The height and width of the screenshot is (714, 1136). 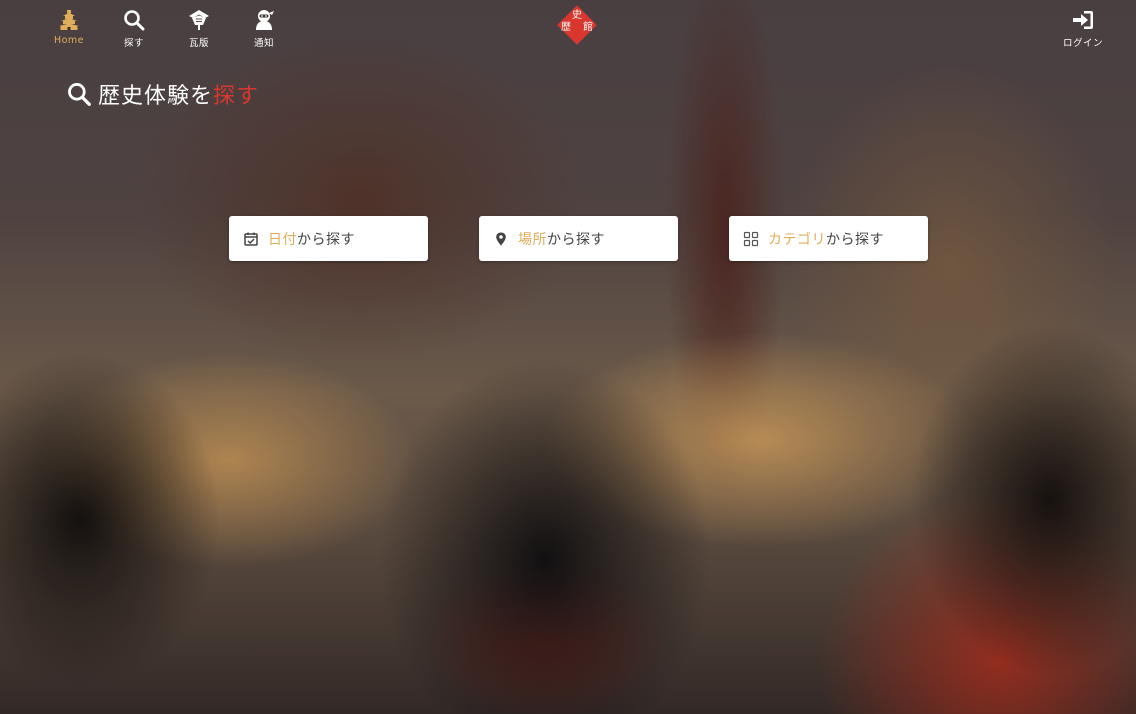 What do you see at coordinates (282, 239) in the screenshot?
I see `search-by-date-accent: 日付` at bounding box center [282, 239].